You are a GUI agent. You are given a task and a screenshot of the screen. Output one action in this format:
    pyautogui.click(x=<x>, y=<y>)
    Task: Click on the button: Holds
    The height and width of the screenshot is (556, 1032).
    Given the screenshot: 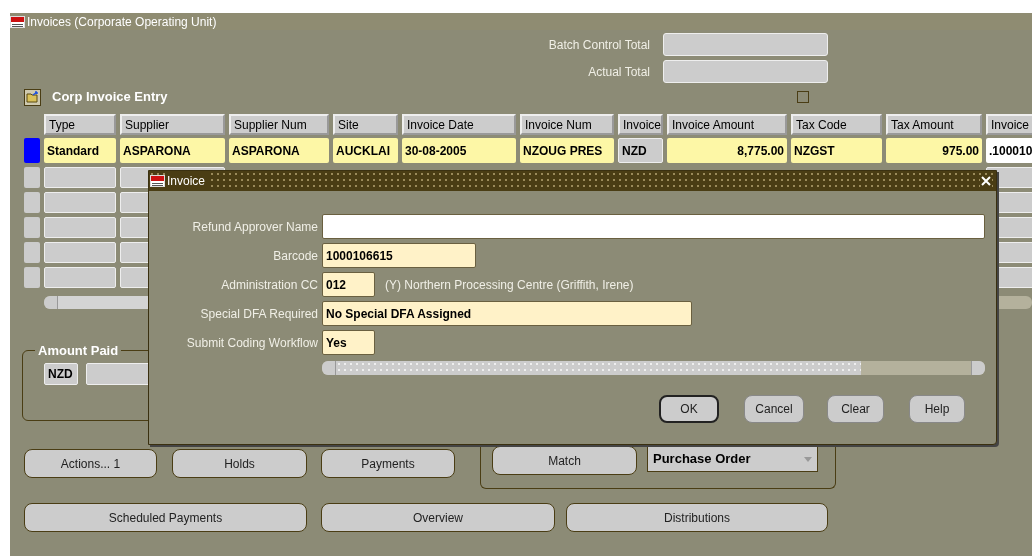 What is the action you would take?
    pyautogui.click(x=239, y=463)
    